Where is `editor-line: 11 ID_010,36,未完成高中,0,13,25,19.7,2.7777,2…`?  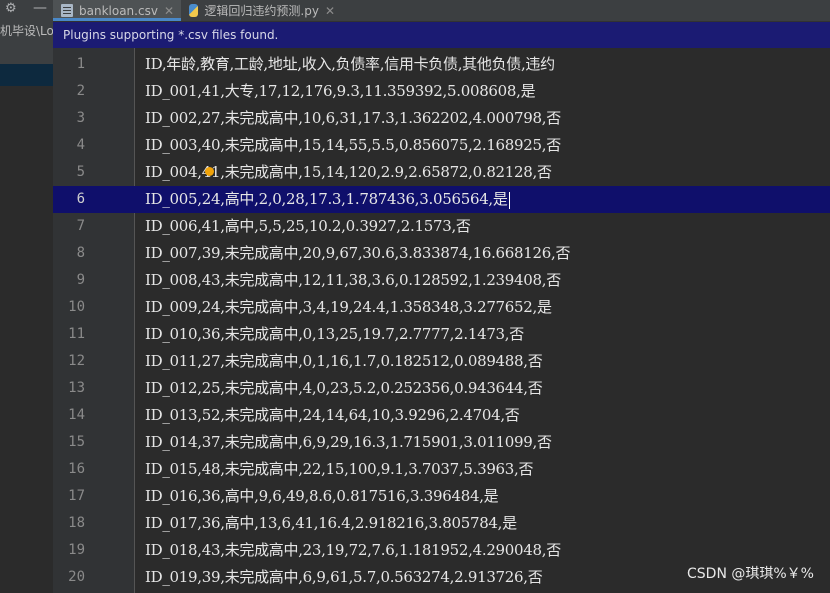
editor-line: 11 ID_010,36,未完成高中,0,13,25,19.7,2.7777,2… is located at coordinates (441, 334).